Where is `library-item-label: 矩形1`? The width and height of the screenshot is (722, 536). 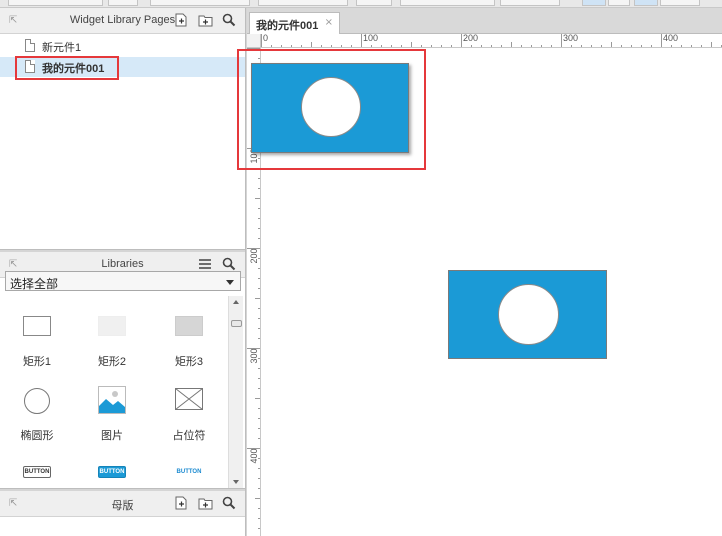 library-item-label: 矩形1 is located at coordinates (37, 362).